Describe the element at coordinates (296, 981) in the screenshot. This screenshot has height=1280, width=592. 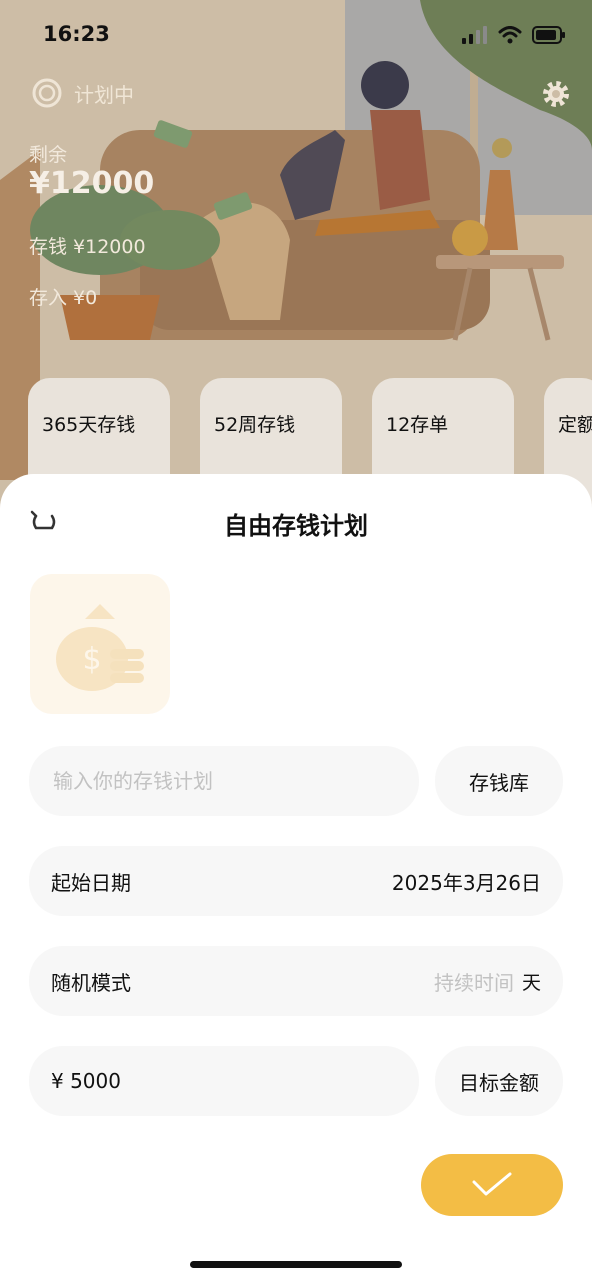
I see `mode-field: 随机模式 持续时间 天` at that location.